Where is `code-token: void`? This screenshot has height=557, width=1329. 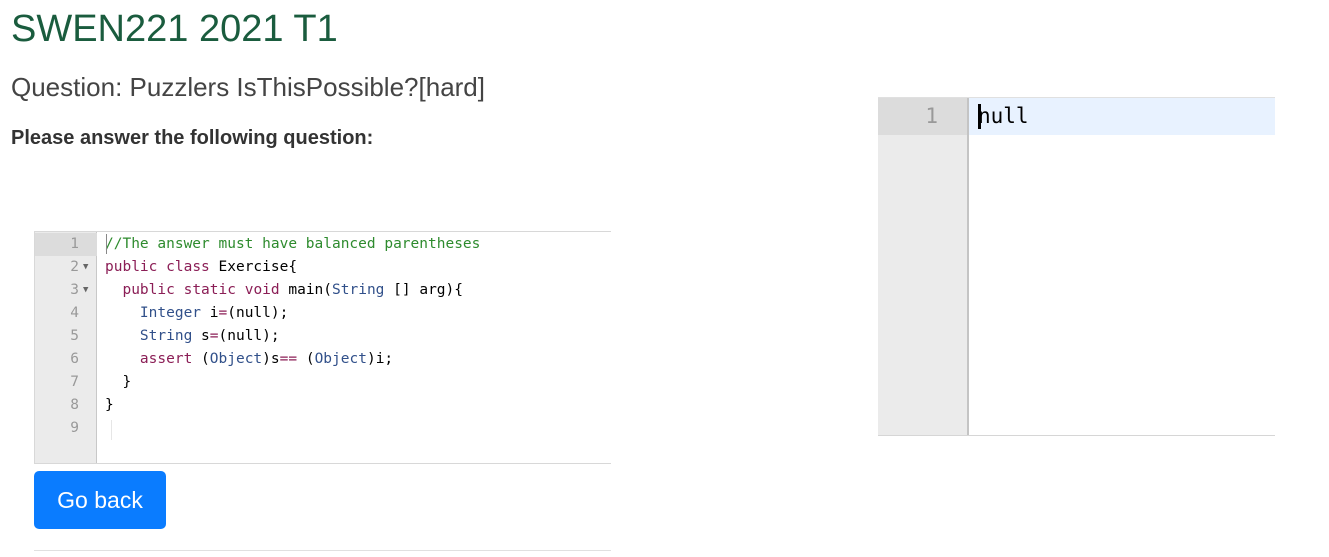 code-token: void is located at coordinates (262, 290).